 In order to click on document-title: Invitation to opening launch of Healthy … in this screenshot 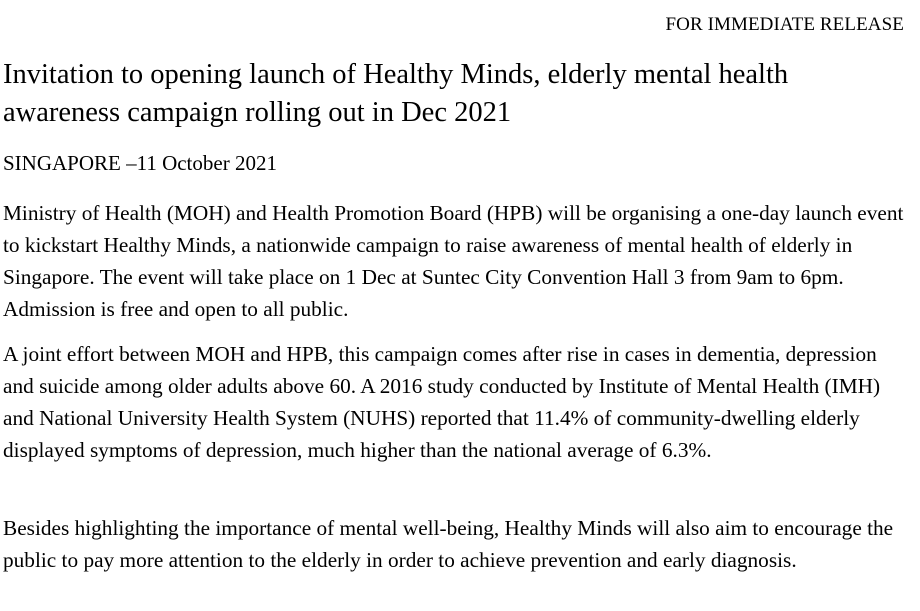, I will do `click(396, 93)`.